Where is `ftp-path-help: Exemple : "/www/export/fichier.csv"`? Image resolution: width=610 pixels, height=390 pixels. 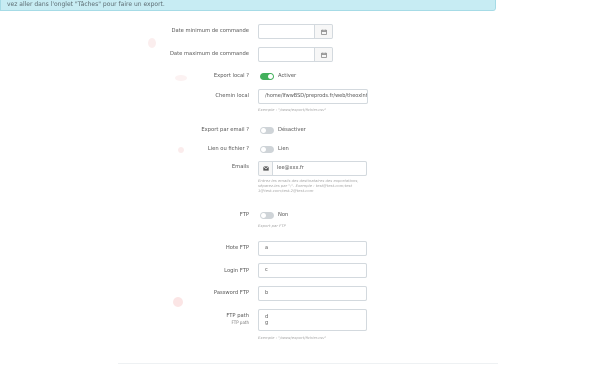 ftp-path-help: Exemple : "/www/export/fichier.csv" is located at coordinates (292, 337).